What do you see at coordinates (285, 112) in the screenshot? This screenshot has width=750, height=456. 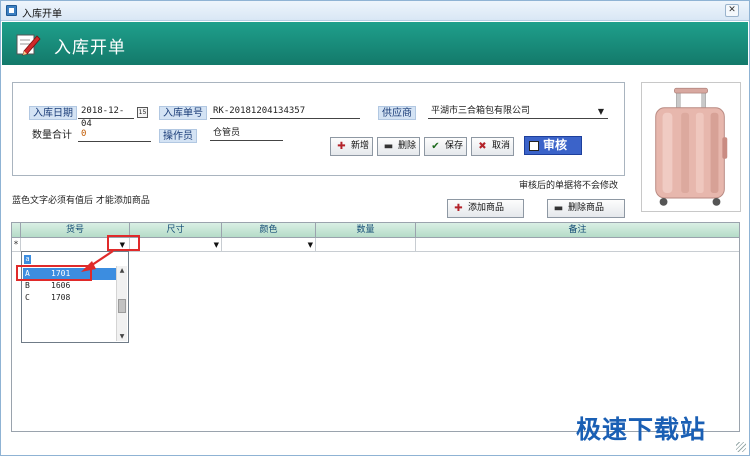 I see `order-no-field: RK-20181204134357` at bounding box center [285, 112].